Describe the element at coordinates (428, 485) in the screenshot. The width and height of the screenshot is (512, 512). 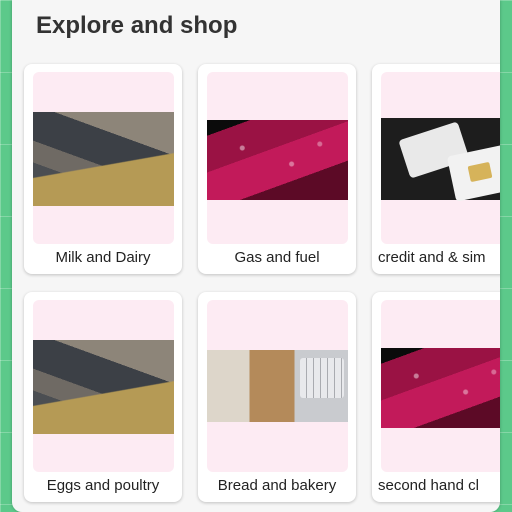
I see `category-label: second hand cl` at that location.